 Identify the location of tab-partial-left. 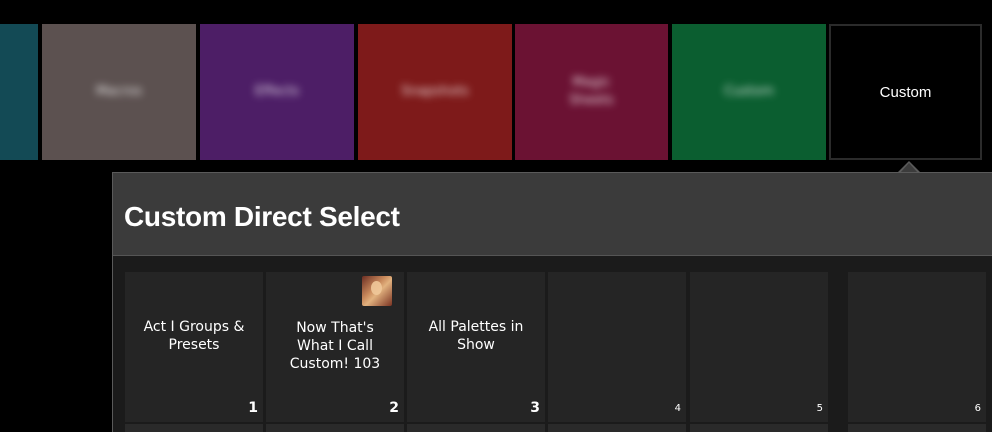
(19, 92).